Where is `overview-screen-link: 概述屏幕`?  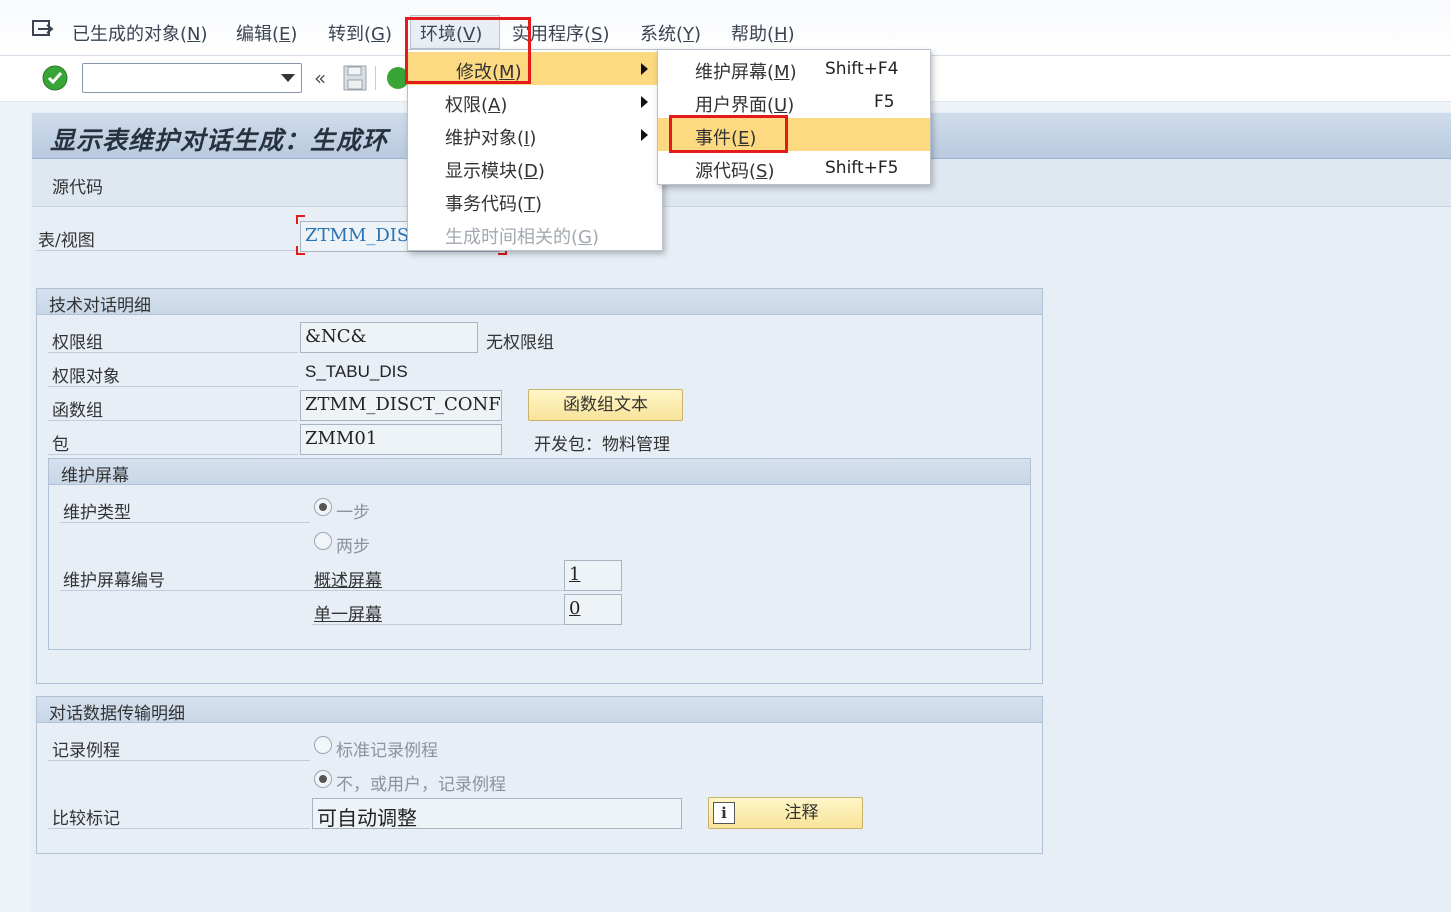 overview-screen-link: 概述屏幕 is located at coordinates (348, 578).